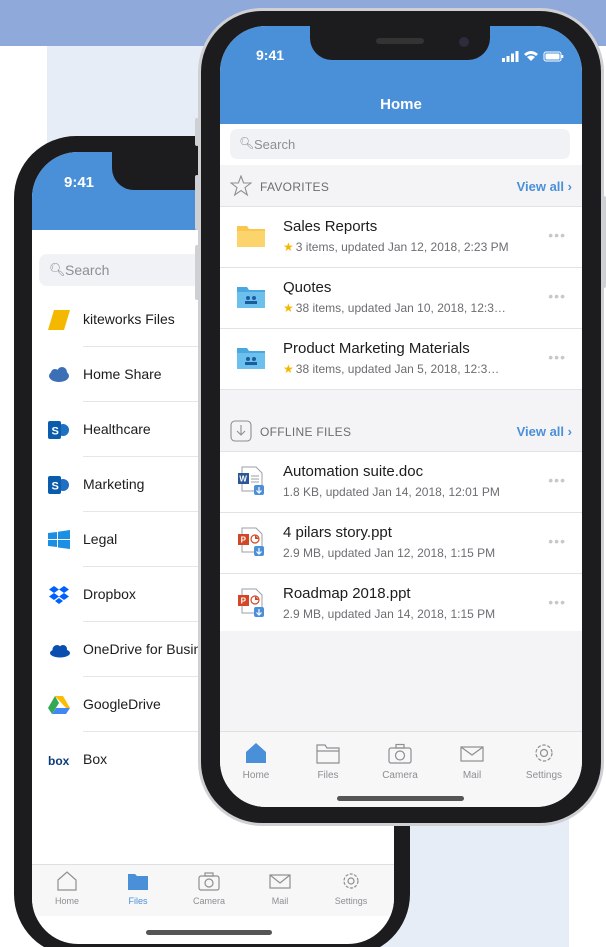 This screenshot has width=606, height=947. I want to click on view-all-label: View all, so click(540, 431).